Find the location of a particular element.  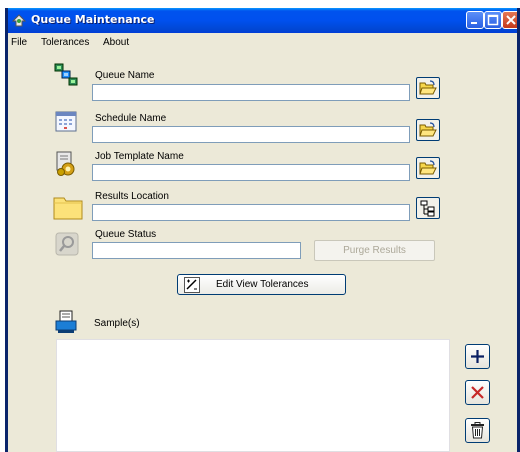

window-title: Queue Maintenance is located at coordinates (93, 19).